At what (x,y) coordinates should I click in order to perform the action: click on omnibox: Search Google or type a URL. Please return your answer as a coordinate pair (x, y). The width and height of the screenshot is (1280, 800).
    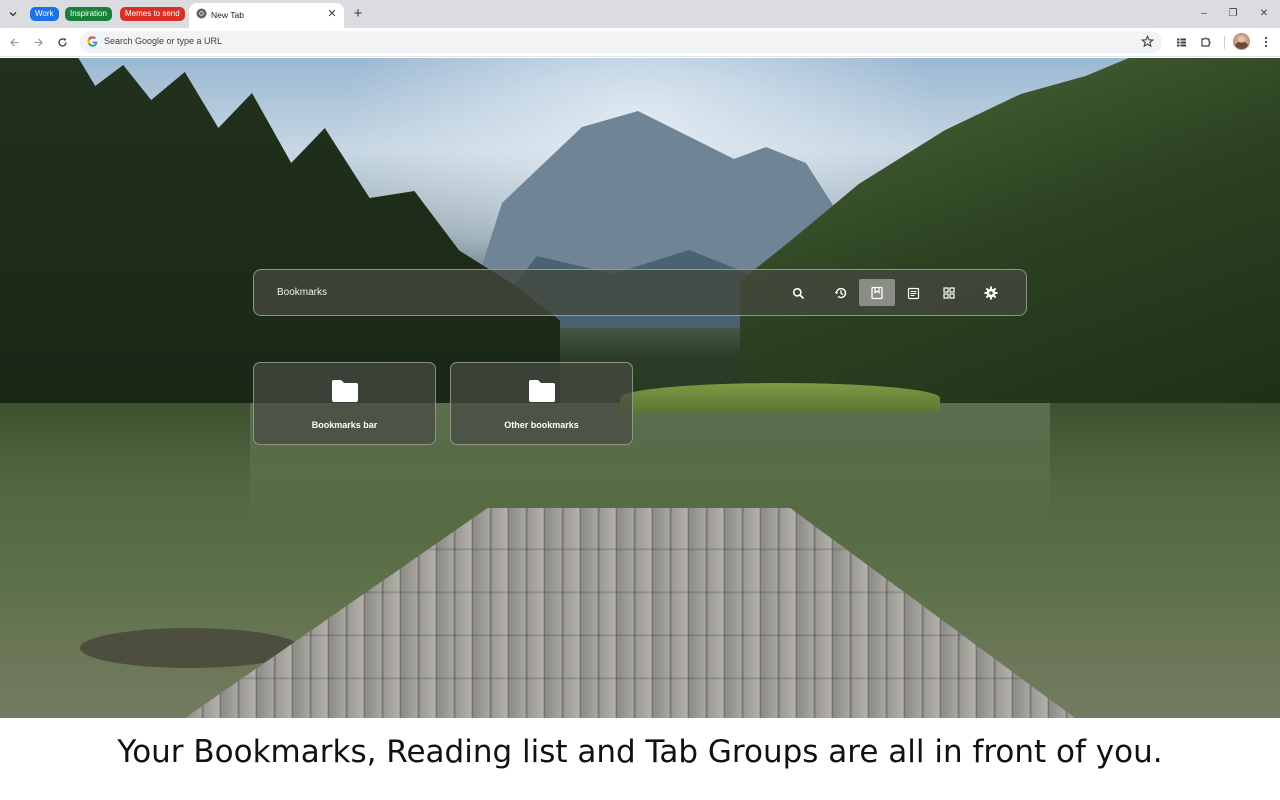
    Looking at the image, I should click on (621, 42).